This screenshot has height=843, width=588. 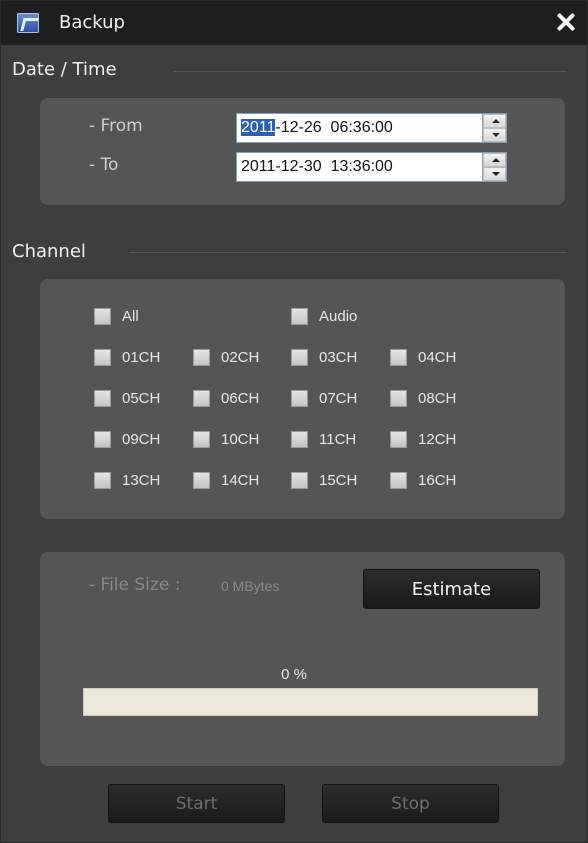 What do you see at coordinates (338, 398) in the screenshot?
I see `checkbox-label: 07CH` at bounding box center [338, 398].